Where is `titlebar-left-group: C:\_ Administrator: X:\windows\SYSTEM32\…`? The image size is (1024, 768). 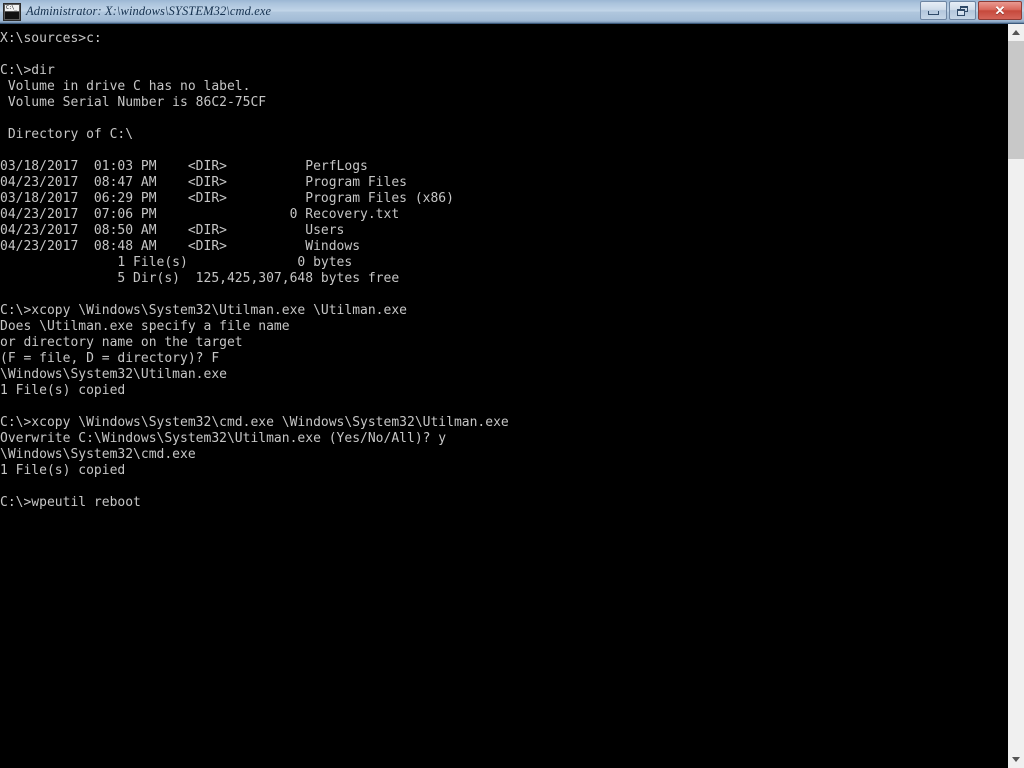
titlebar-left-group: C:\_ Administrator: X:\windows\SYSTEM32\… is located at coordinates (136, 11).